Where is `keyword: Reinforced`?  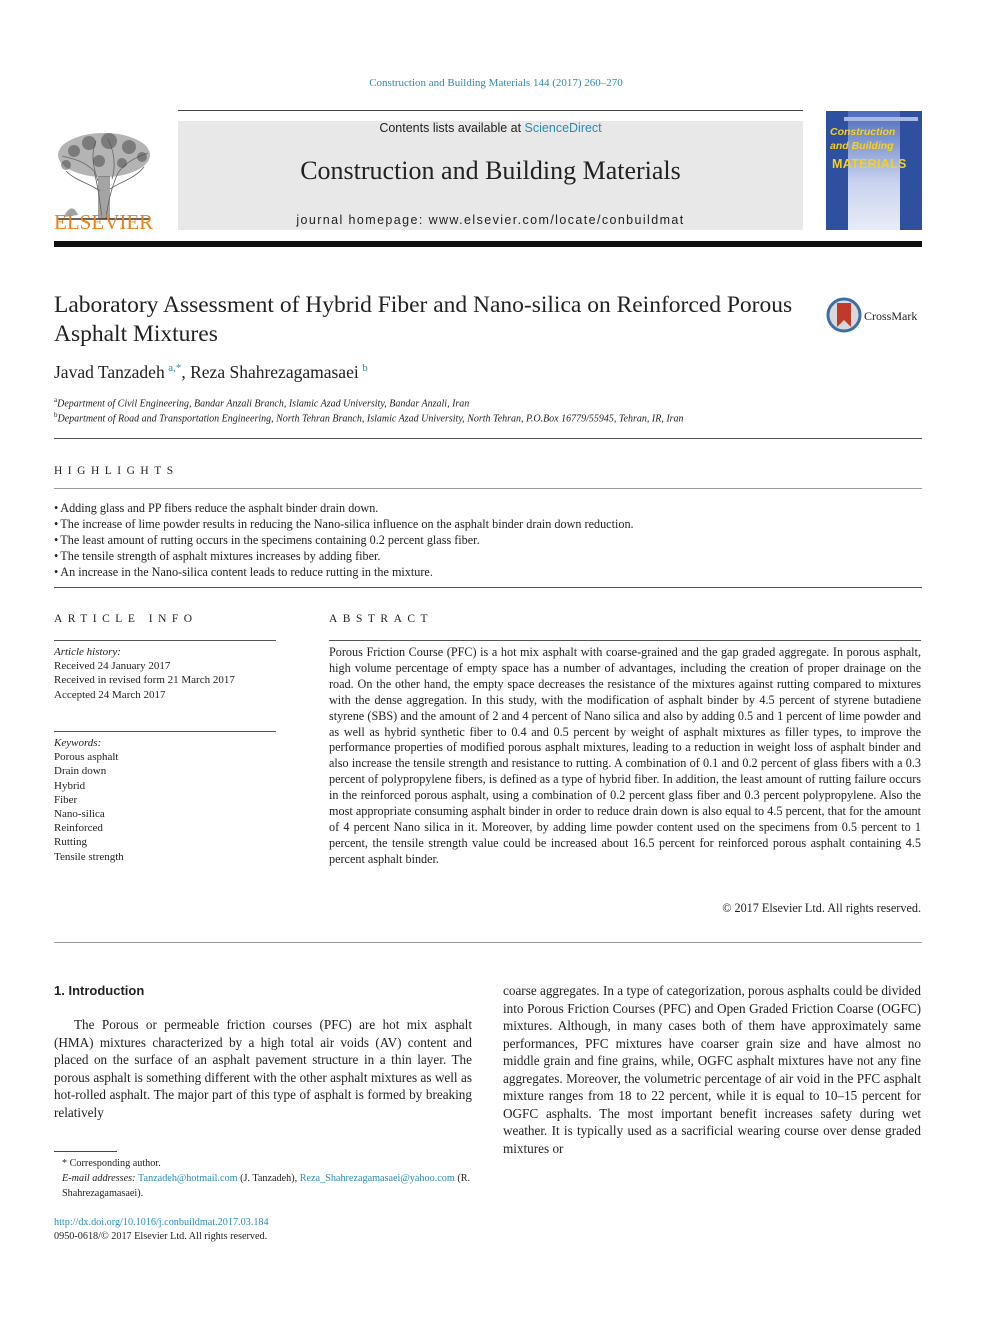
keyword: Reinforced is located at coordinates (78, 828).